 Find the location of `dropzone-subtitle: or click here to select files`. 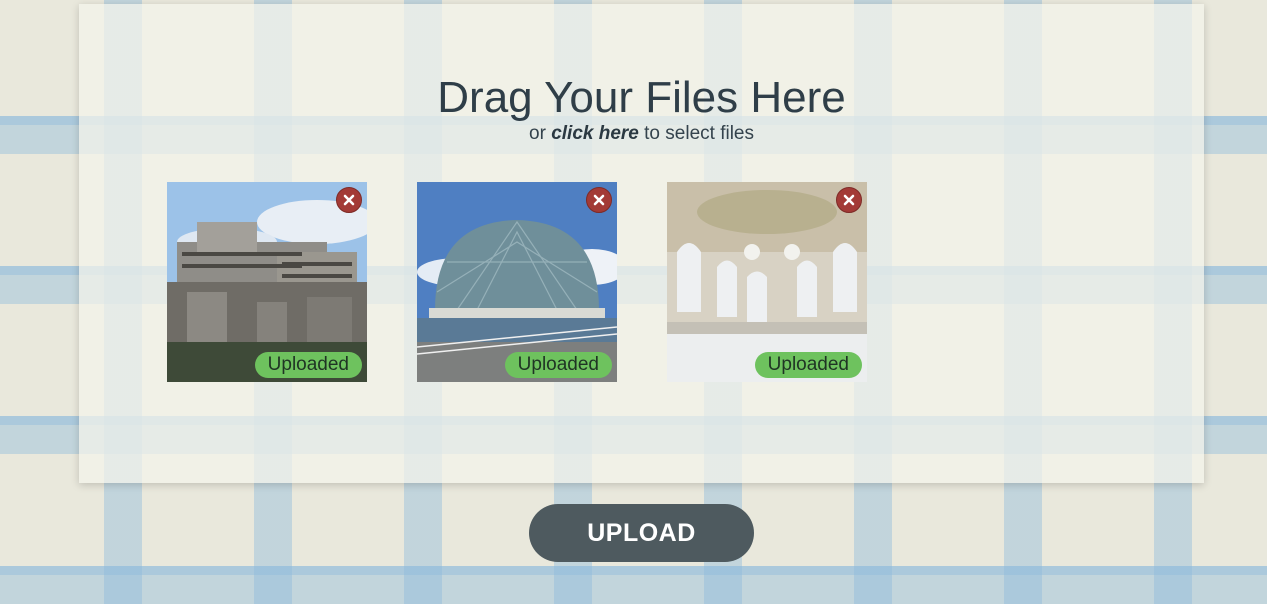

dropzone-subtitle: or click here to select files is located at coordinates (641, 134).